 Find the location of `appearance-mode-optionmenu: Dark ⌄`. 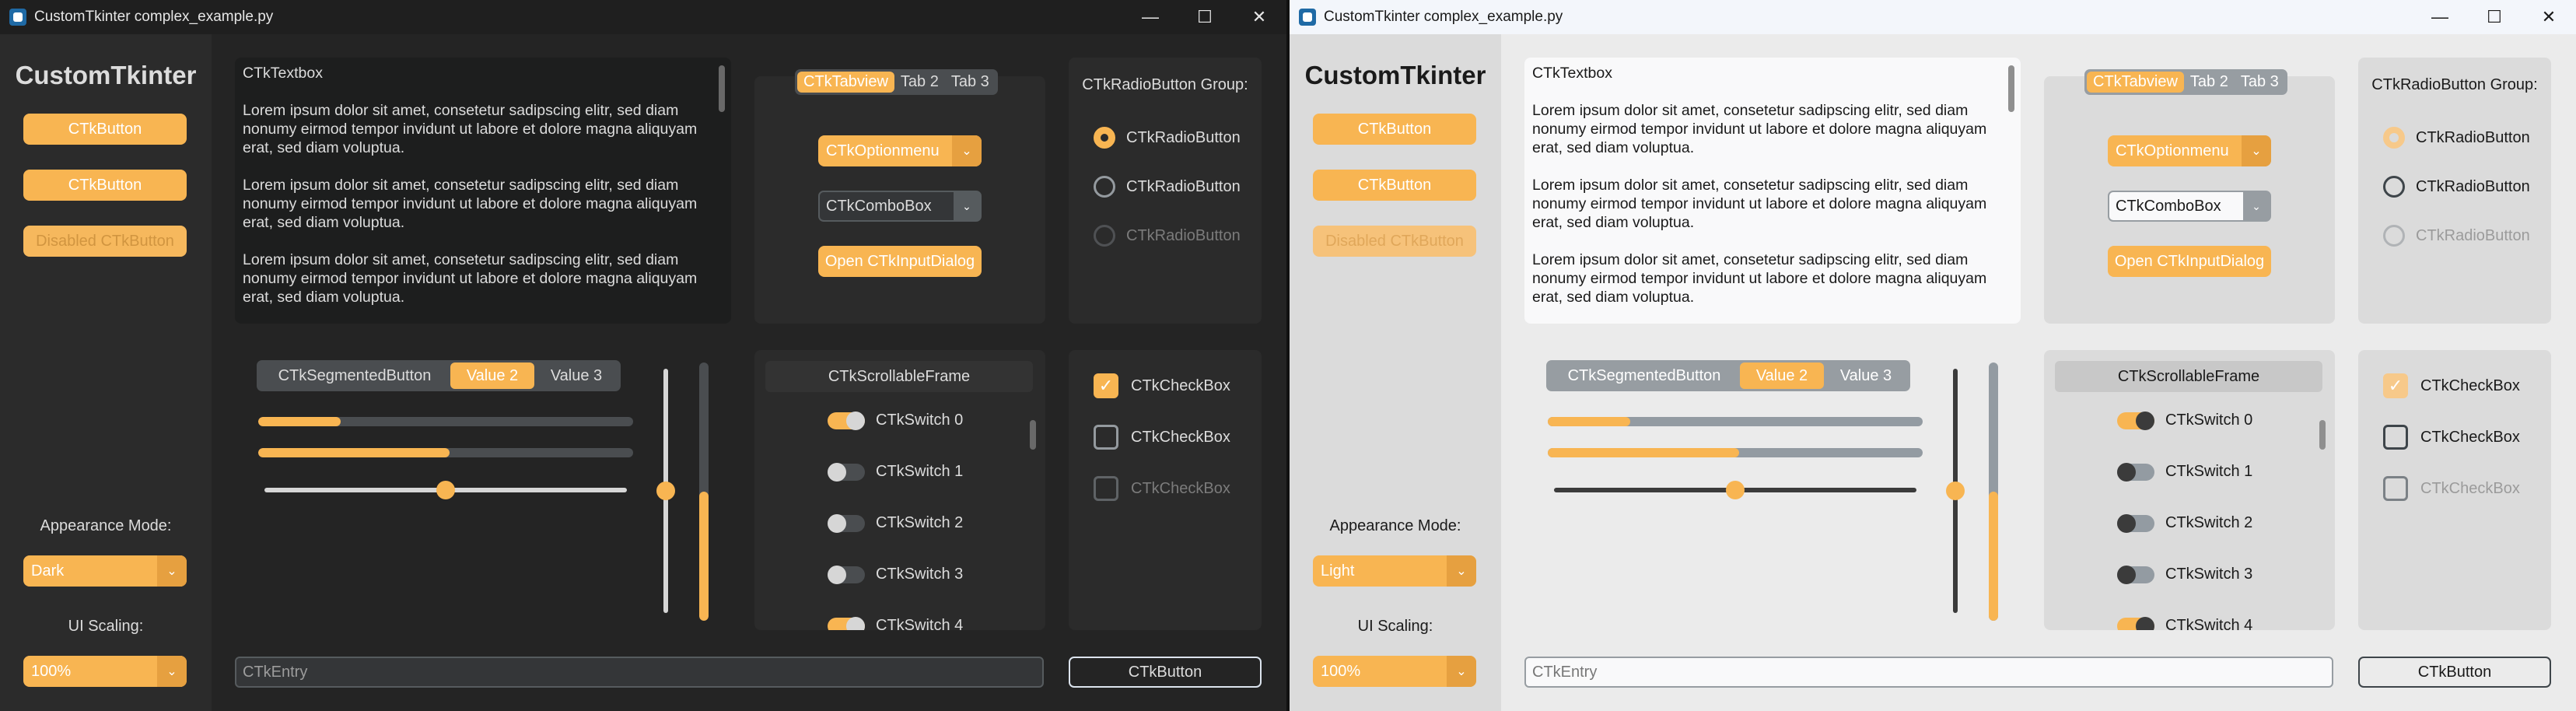

appearance-mode-optionmenu: Dark ⌄ is located at coordinates (105, 571).